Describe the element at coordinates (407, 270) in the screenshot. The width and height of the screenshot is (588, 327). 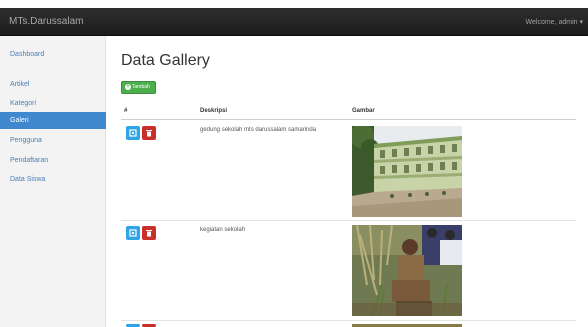
I see `school-activity-photo` at that location.